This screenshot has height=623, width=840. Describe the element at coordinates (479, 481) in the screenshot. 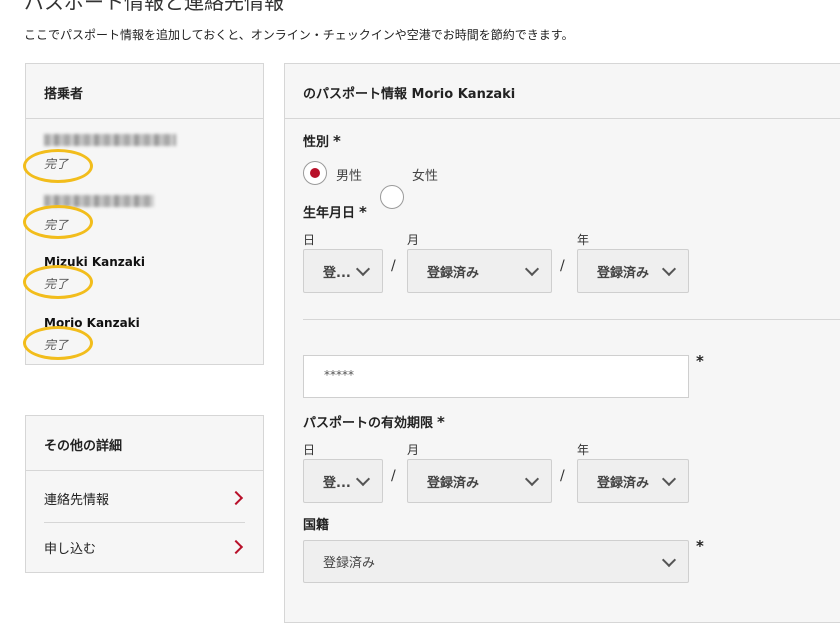

I see `expiry-month-select: 登録済み` at that location.